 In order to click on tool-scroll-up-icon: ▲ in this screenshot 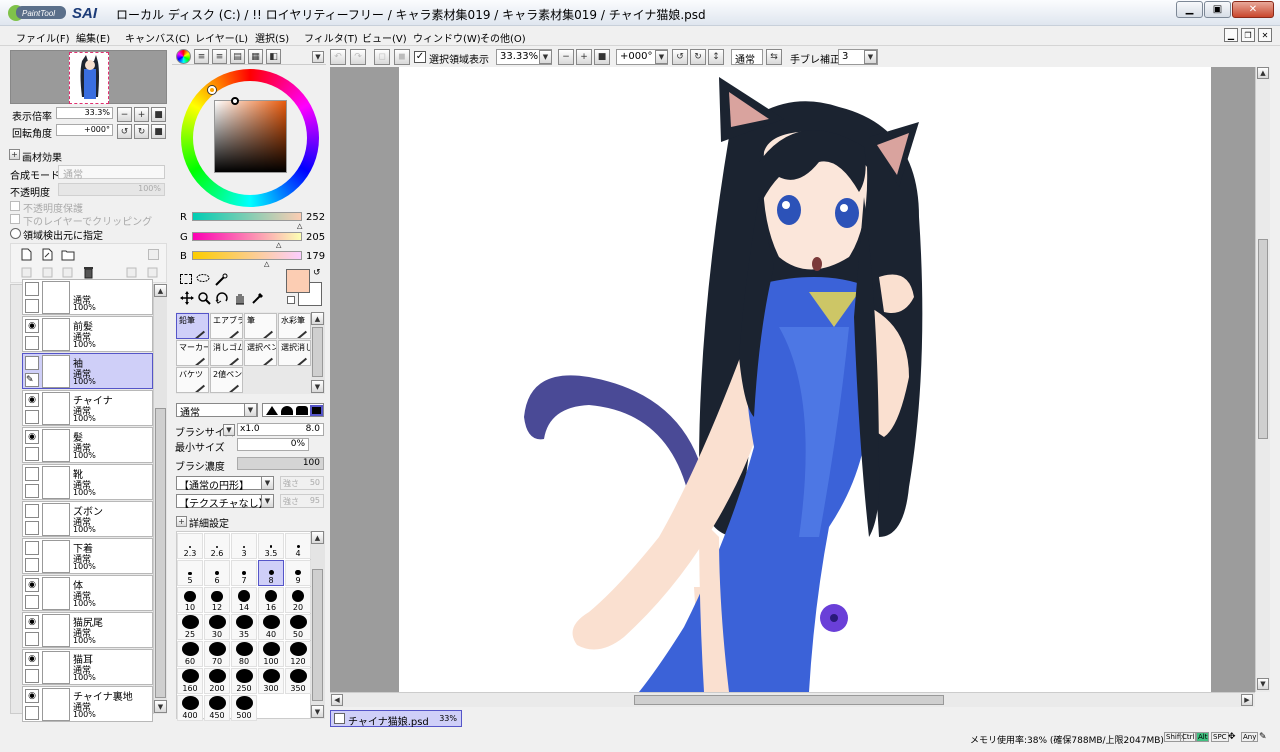, I will do `click(317, 318)`.